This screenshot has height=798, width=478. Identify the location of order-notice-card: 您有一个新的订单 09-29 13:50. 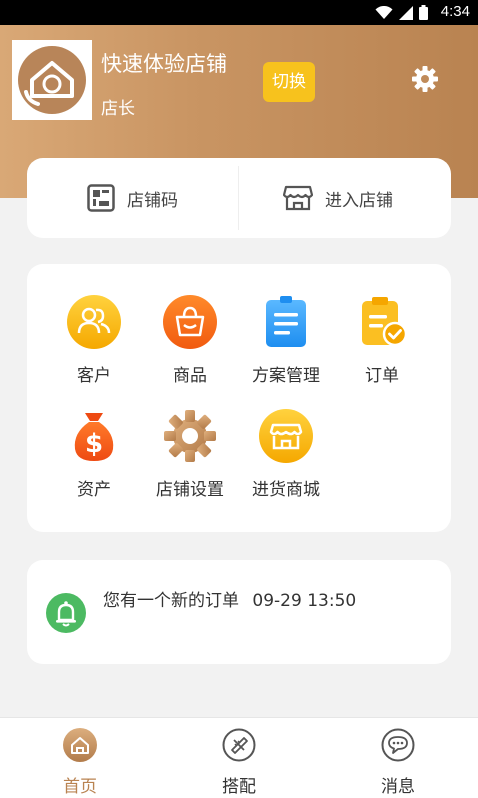
(239, 612).